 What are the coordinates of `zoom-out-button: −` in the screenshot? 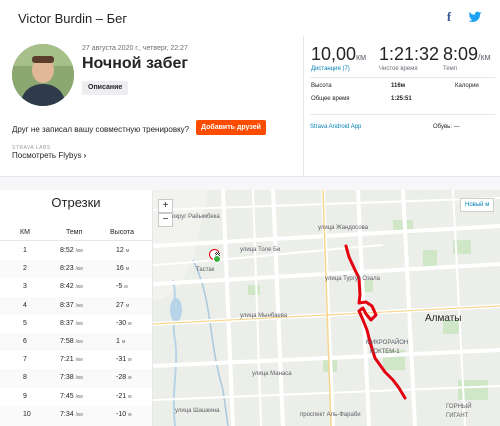 It's located at (165, 220).